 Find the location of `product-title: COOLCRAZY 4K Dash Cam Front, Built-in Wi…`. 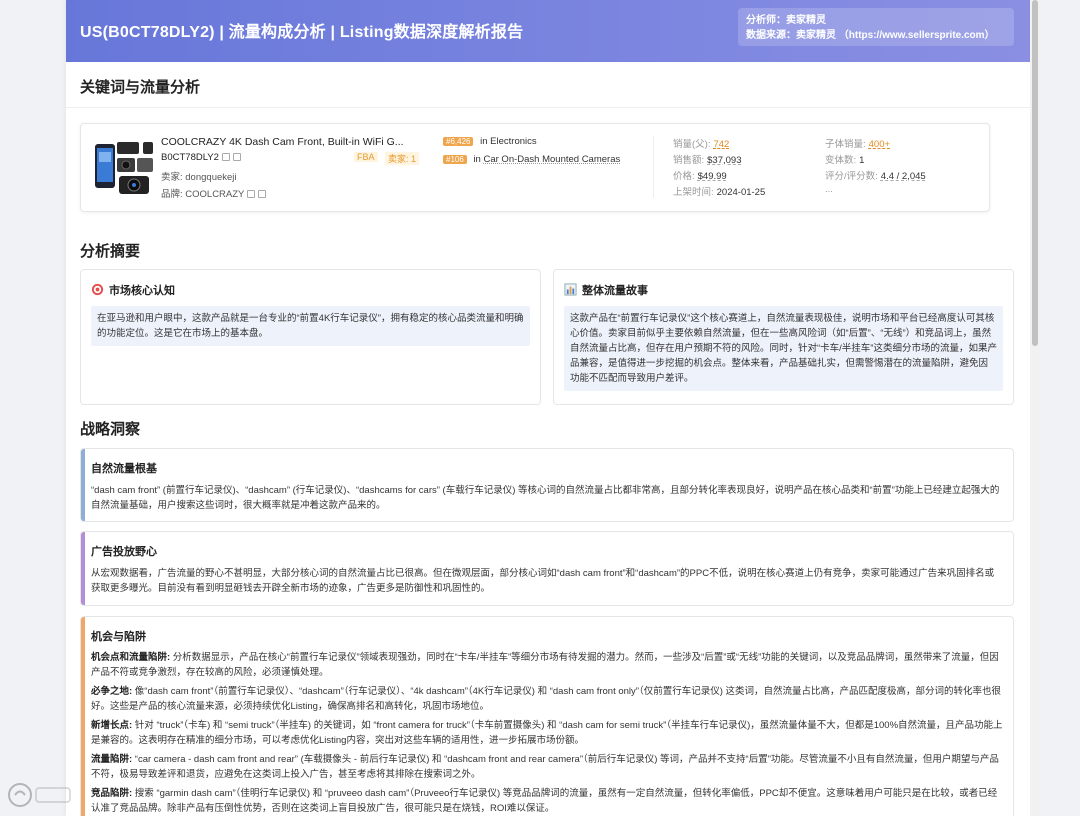

product-title: COOLCRAZY 4K Dash Cam Front, Built-in Wi… is located at coordinates (292, 142).